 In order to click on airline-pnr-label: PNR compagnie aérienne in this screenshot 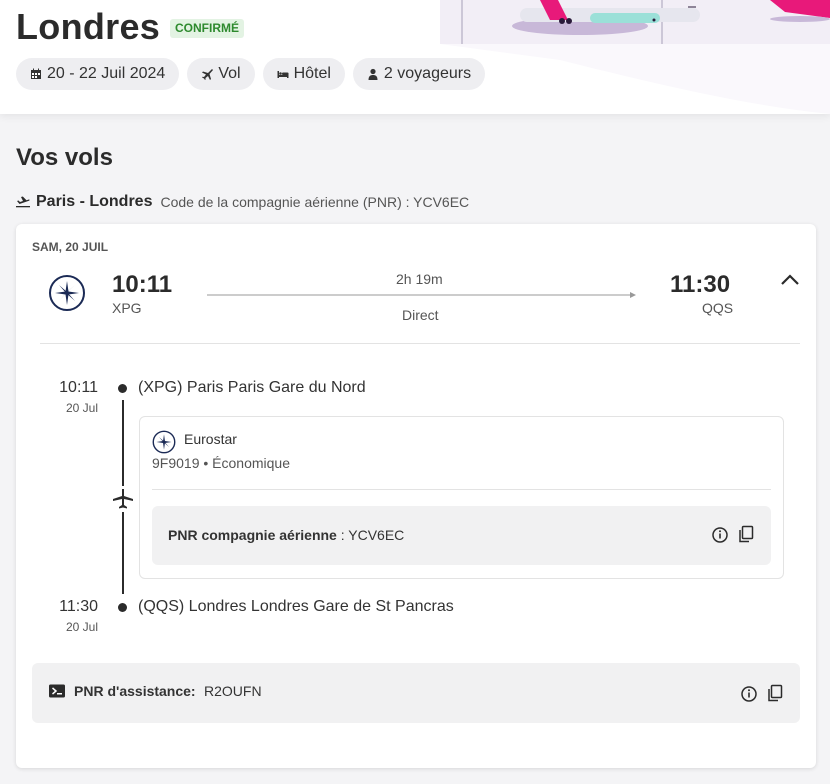, I will do `click(252, 535)`.